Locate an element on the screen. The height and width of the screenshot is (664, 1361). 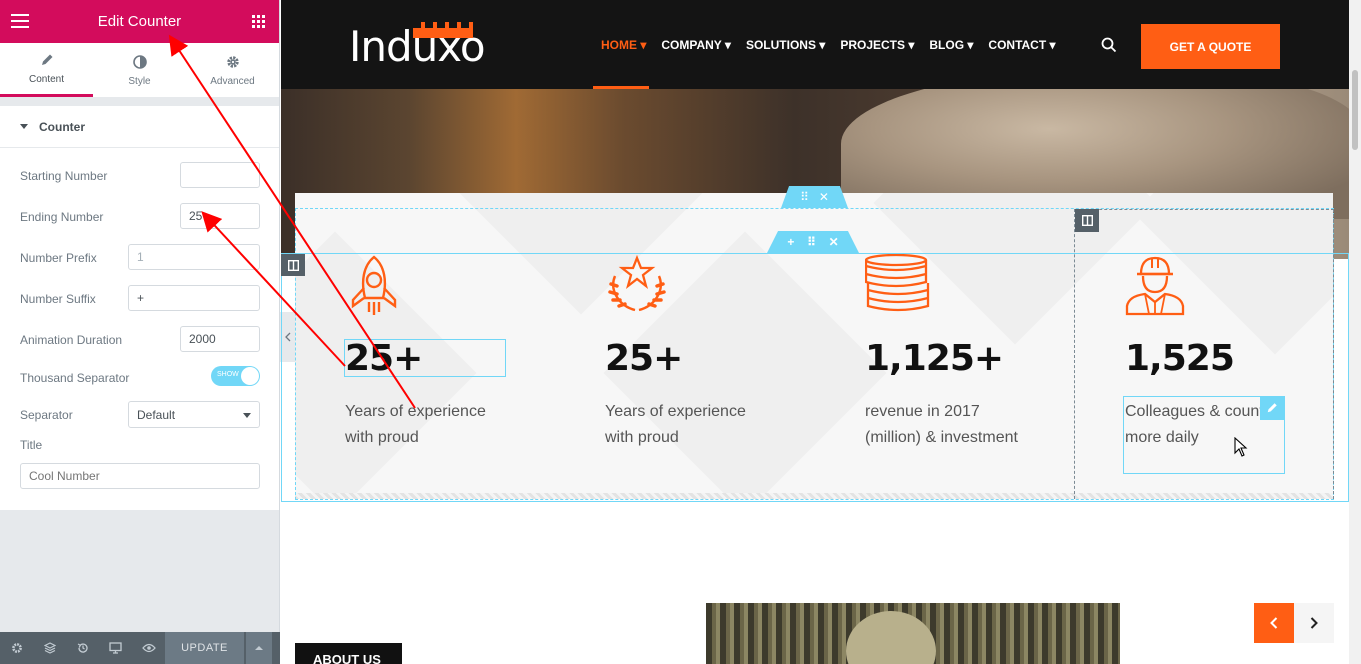
add-icon: + is located at coordinates (790, 242).